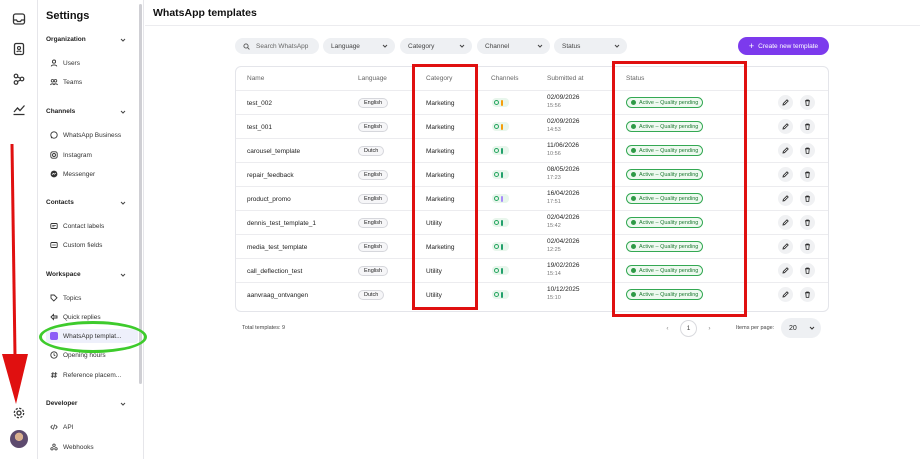 This screenshot has height=459, width=920. Describe the element at coordinates (688, 328) in the screenshot. I see `current-page-button: 1` at that location.